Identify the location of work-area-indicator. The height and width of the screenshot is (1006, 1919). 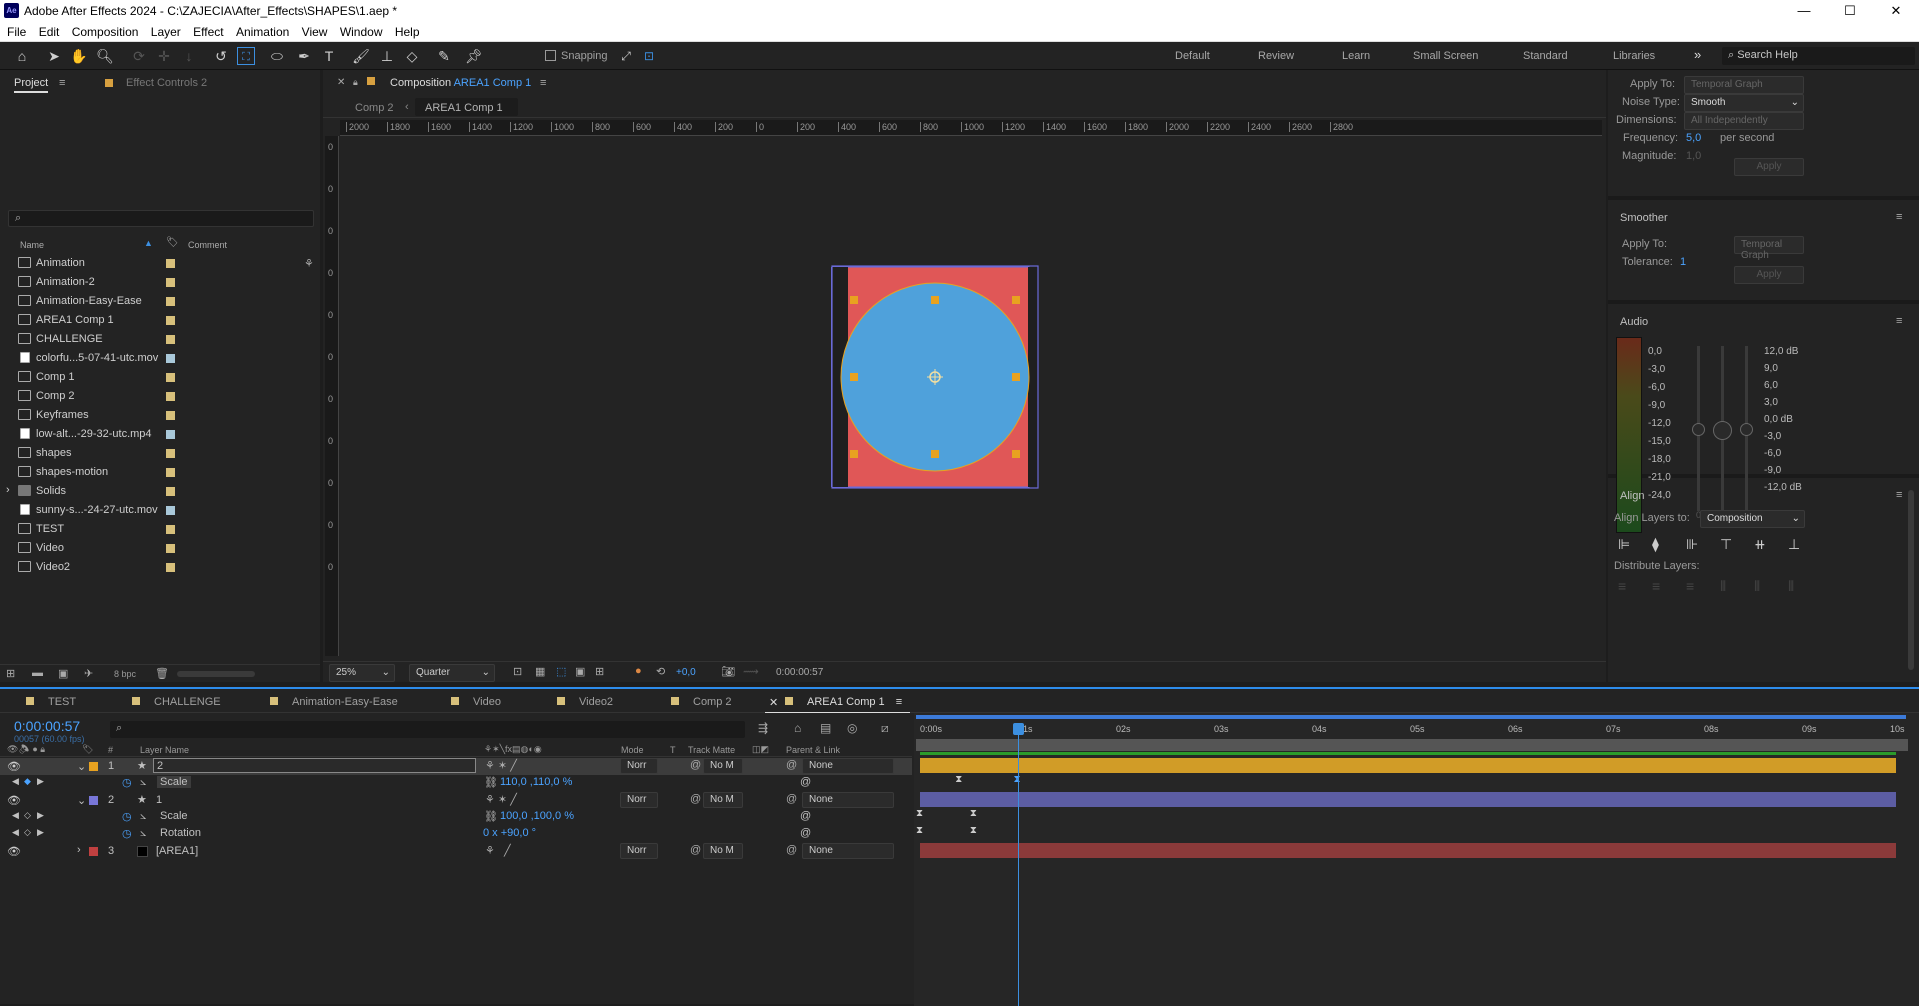
(1408, 753).